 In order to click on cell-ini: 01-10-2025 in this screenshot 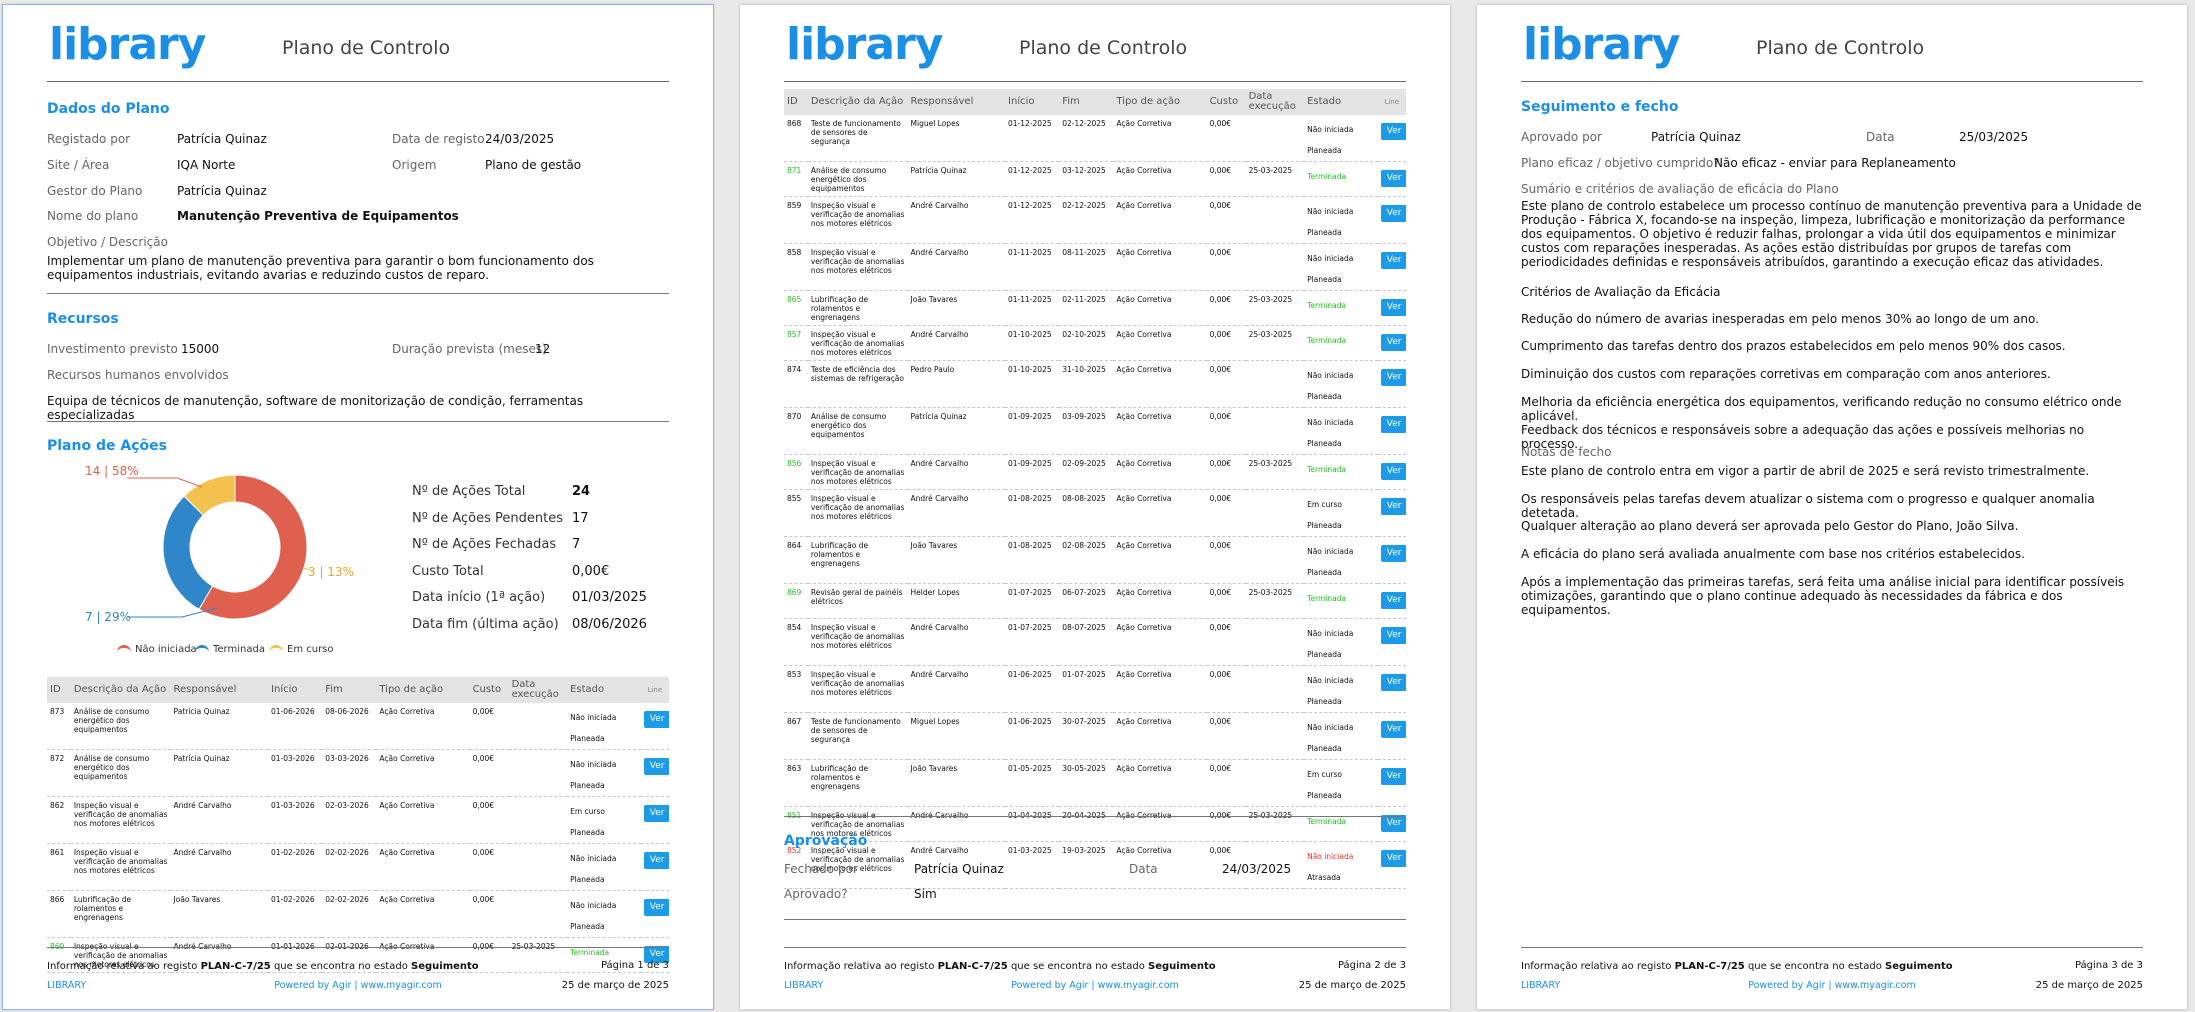, I will do `click(1032, 343)`.